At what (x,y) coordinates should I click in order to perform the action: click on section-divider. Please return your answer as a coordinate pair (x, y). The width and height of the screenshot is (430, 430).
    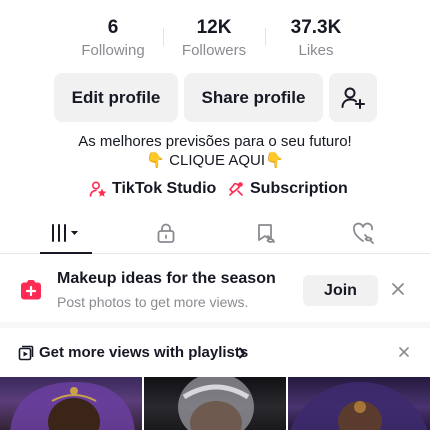
    Looking at the image, I should click on (215, 325).